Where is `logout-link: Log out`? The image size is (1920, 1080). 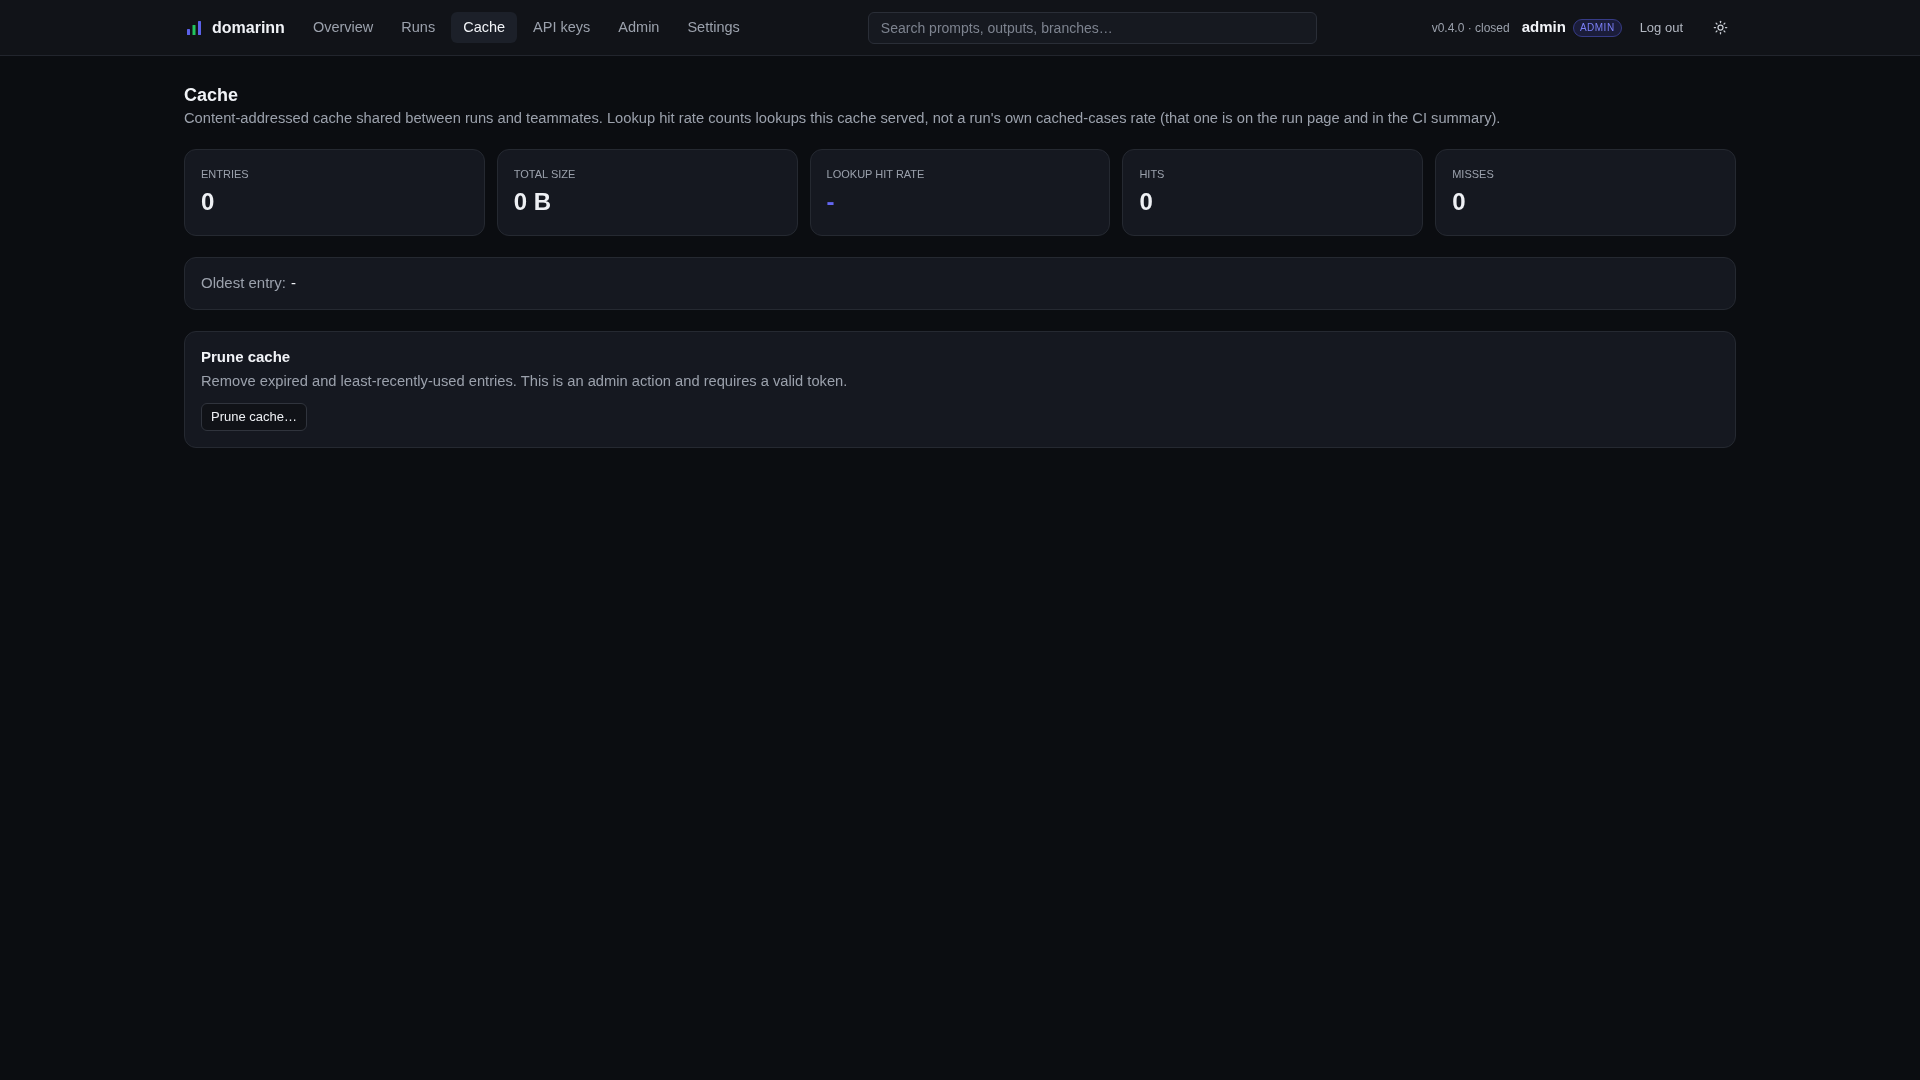
logout-link: Log out is located at coordinates (1661, 27).